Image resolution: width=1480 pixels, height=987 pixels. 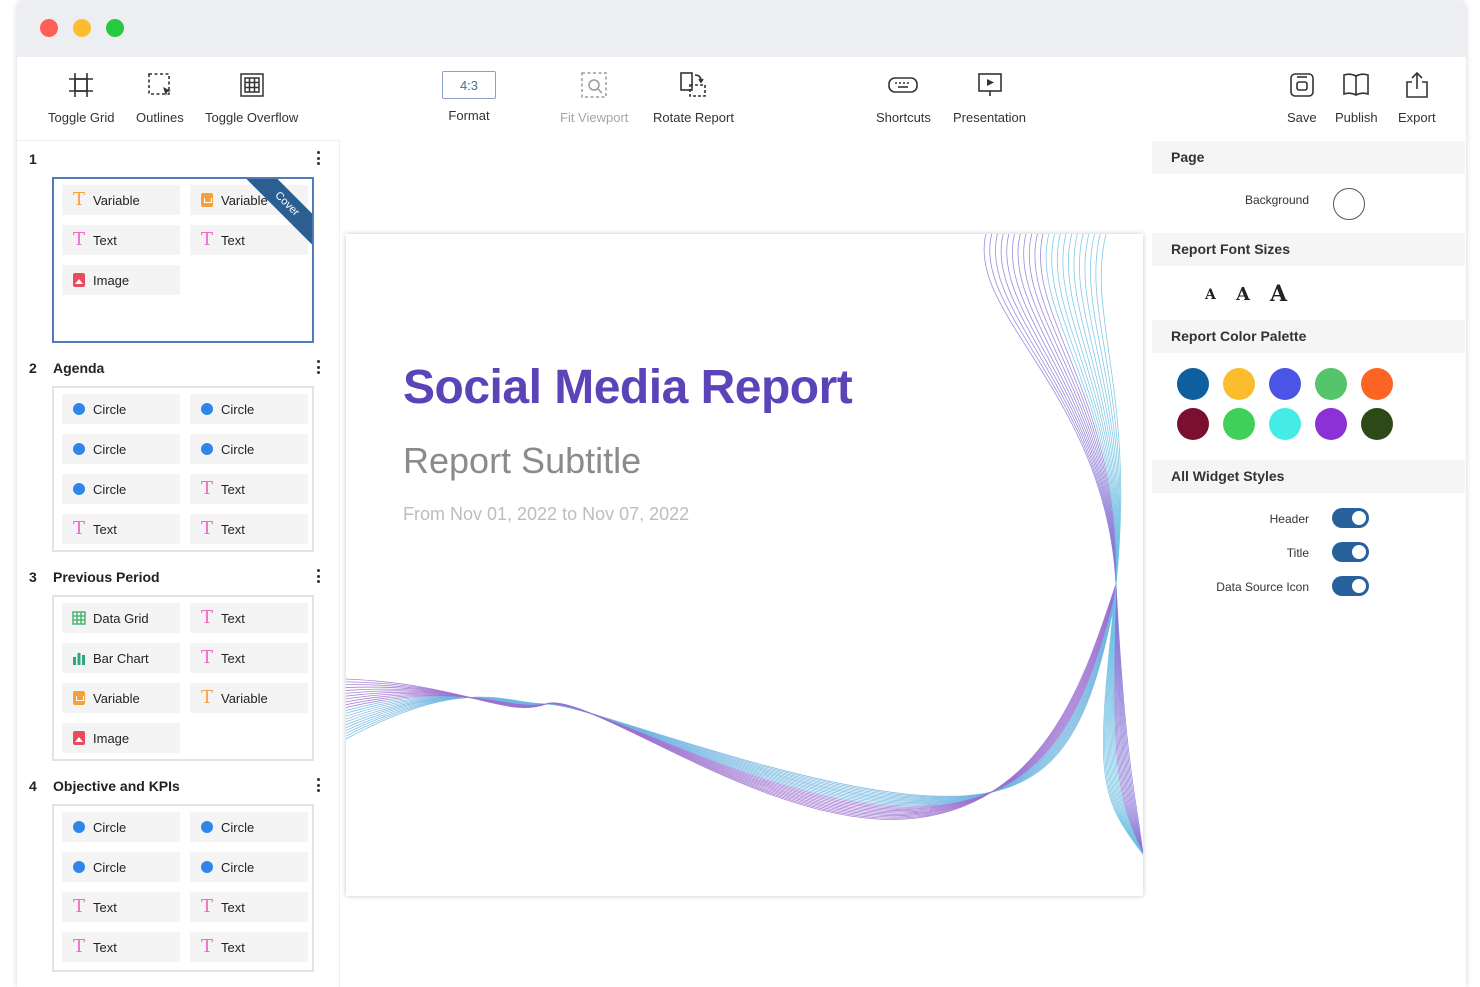 What do you see at coordinates (741, 28) in the screenshot?
I see `title-bar` at bounding box center [741, 28].